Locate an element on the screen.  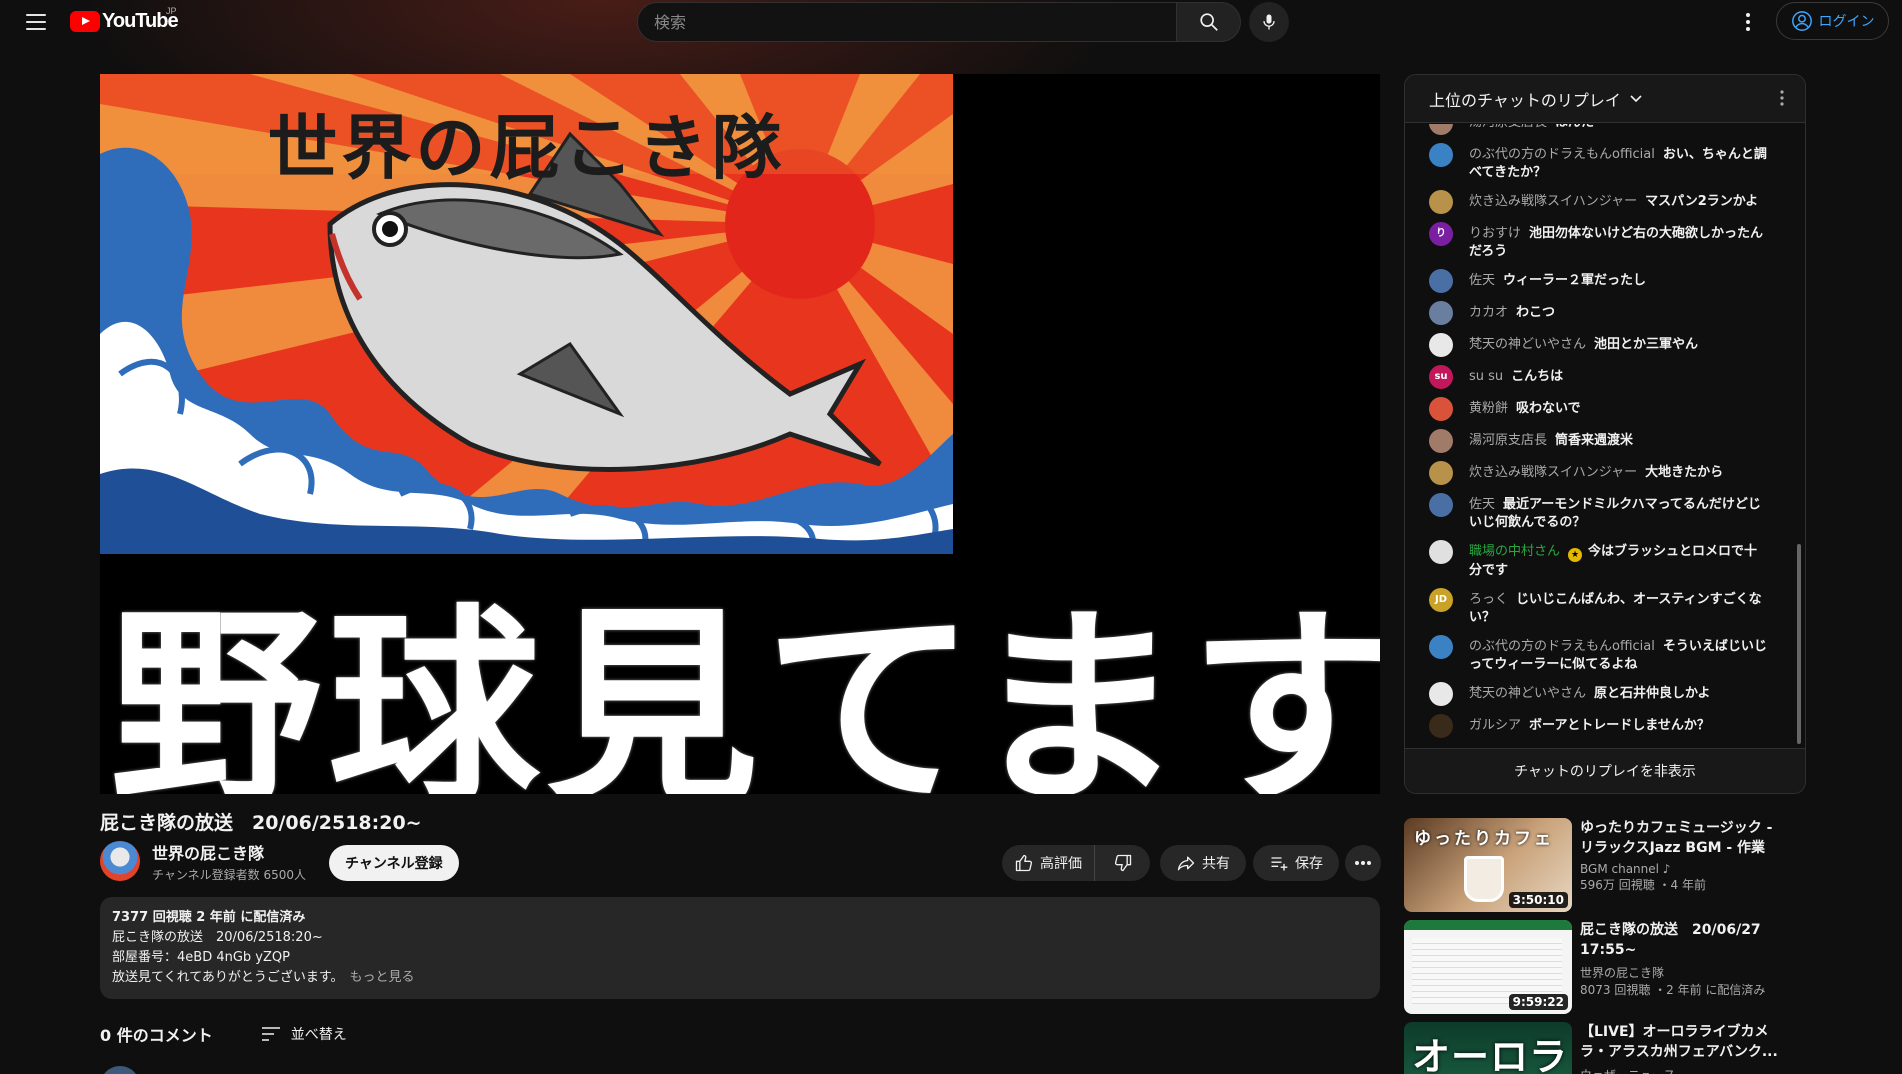
thumb-down-icon is located at coordinates (1122, 863).